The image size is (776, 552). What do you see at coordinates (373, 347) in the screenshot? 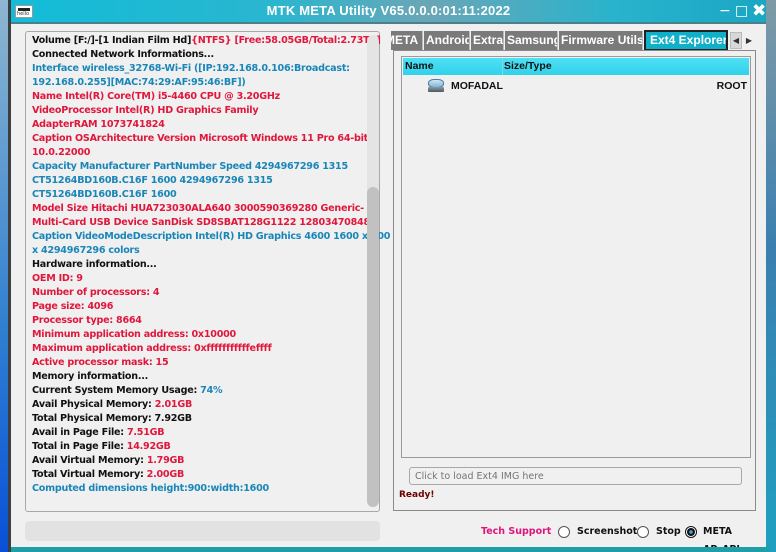
I see `log-scrollbar-thumb` at bounding box center [373, 347].